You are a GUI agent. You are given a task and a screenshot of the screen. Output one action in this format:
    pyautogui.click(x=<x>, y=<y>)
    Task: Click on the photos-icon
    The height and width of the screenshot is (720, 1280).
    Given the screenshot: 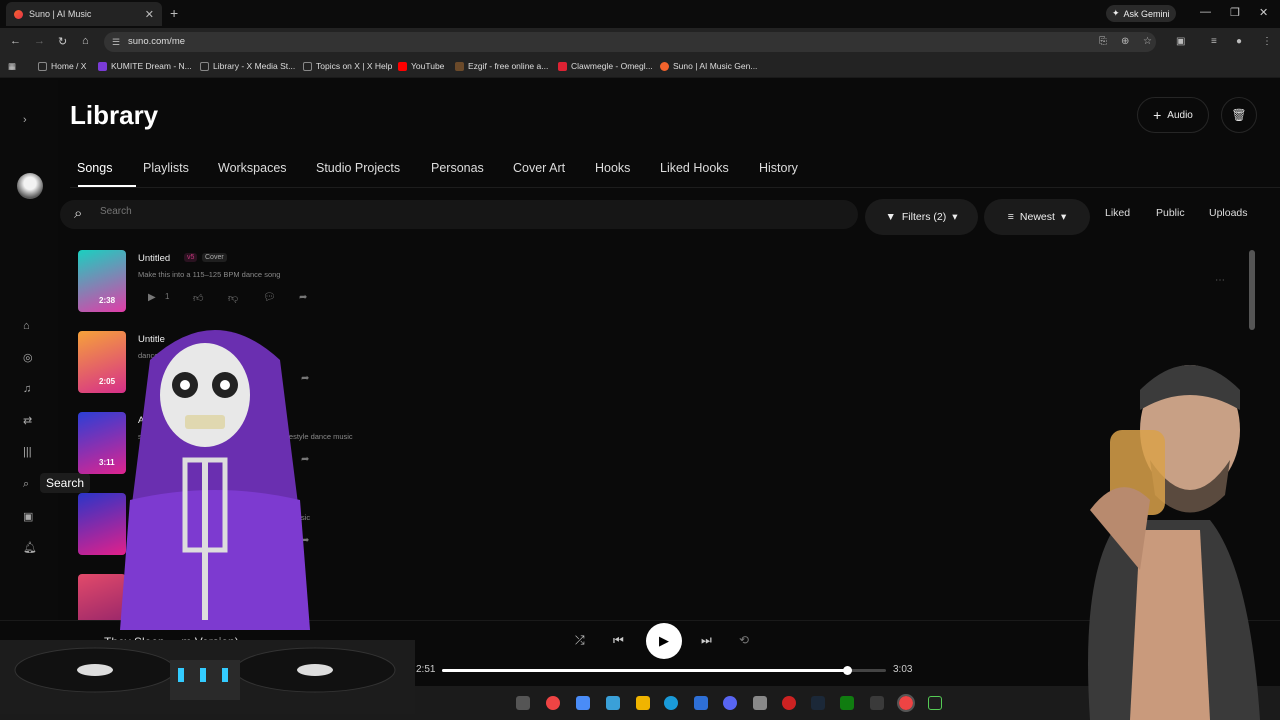 What is the action you would take?
    pyautogui.click(x=613, y=703)
    